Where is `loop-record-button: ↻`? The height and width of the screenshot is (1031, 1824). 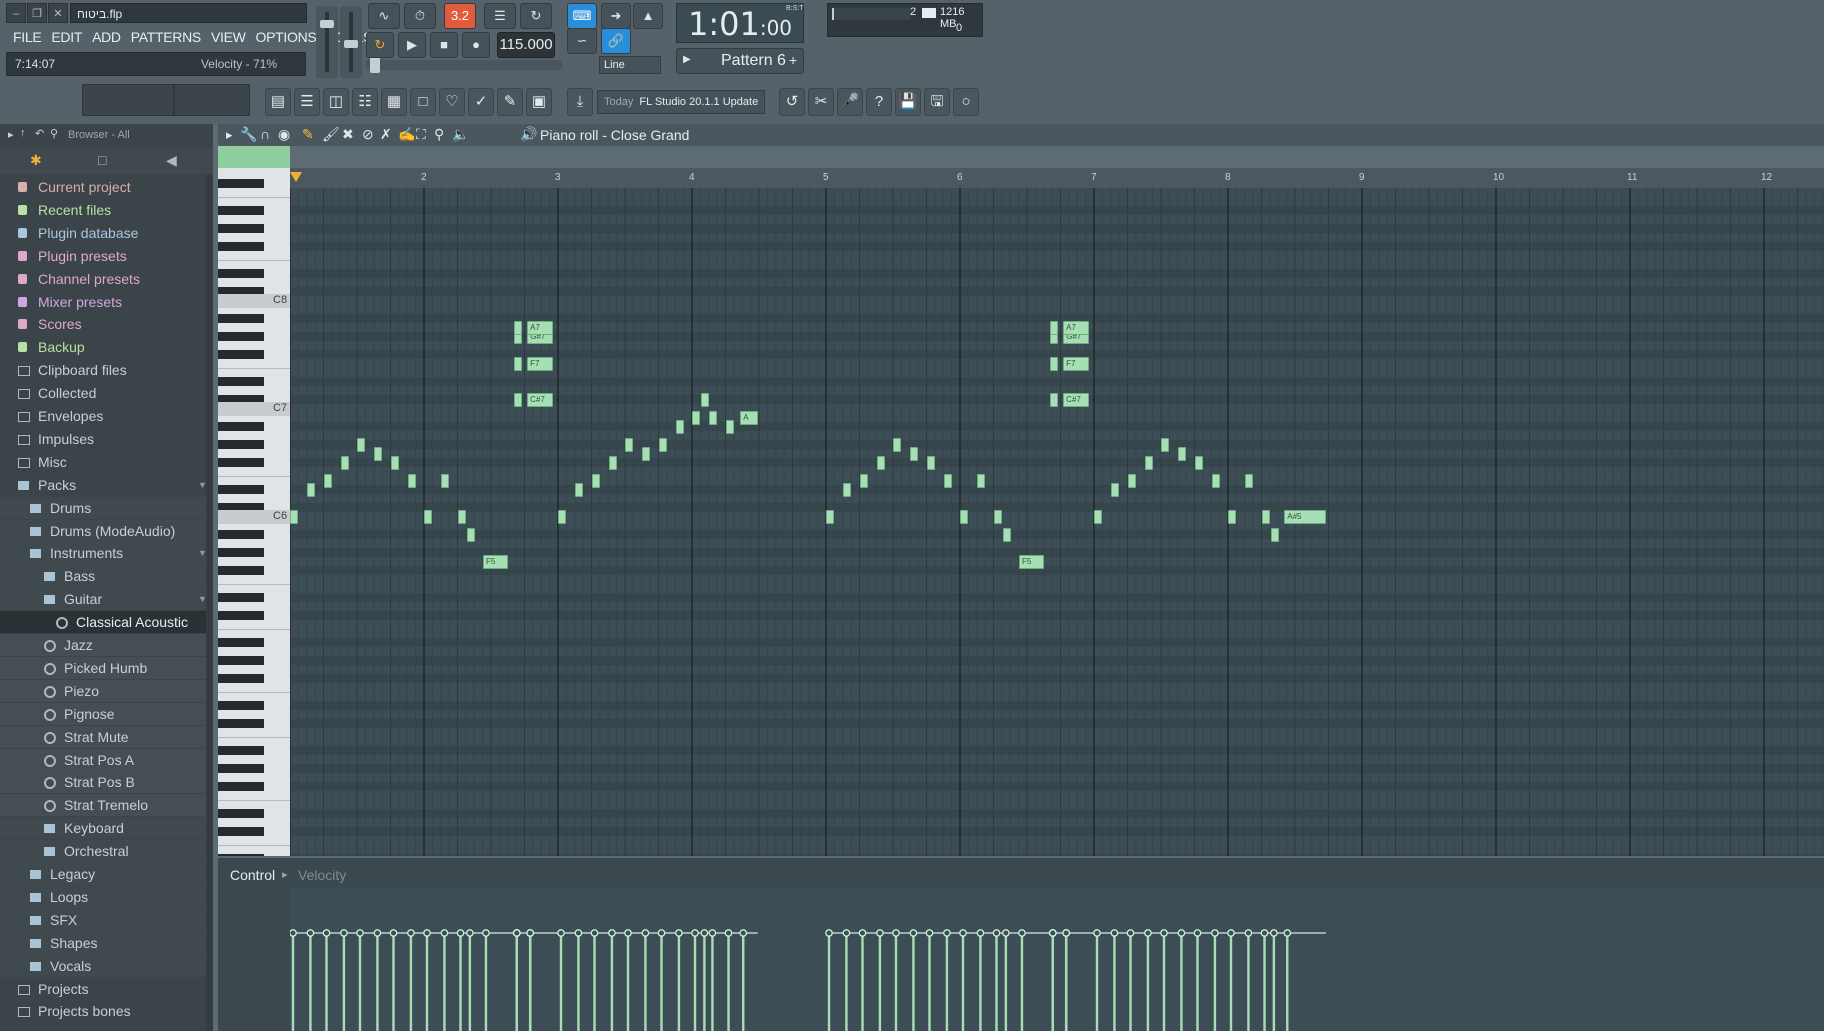
loop-record-button: ↻ is located at coordinates (536, 16).